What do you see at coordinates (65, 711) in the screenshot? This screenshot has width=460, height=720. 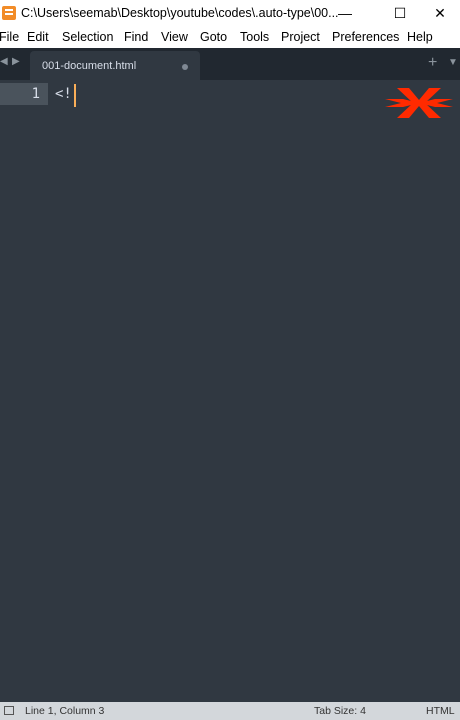 I see `cursor-position: Line 1, Column 3` at bounding box center [65, 711].